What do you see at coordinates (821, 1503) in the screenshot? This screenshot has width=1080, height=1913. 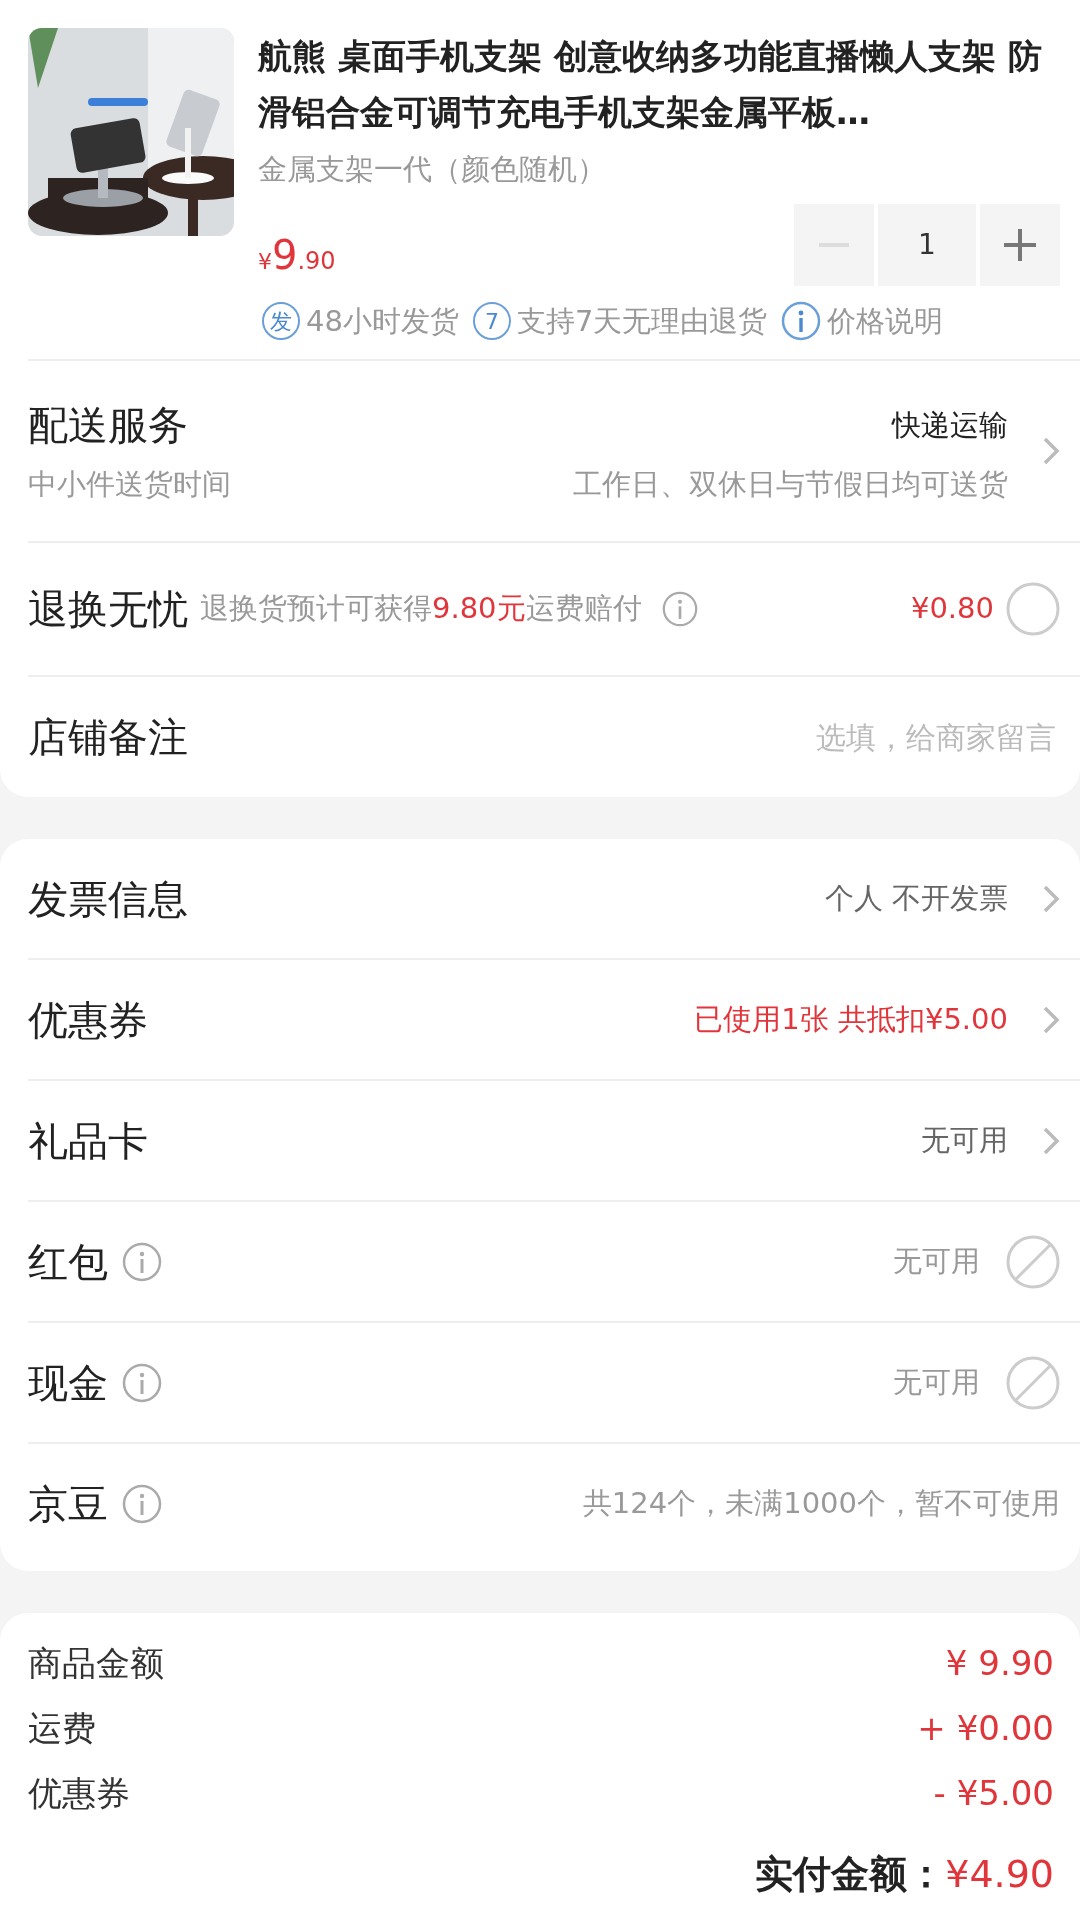 I see `row-value: 共124个，未满1000个，暂不可使用` at bounding box center [821, 1503].